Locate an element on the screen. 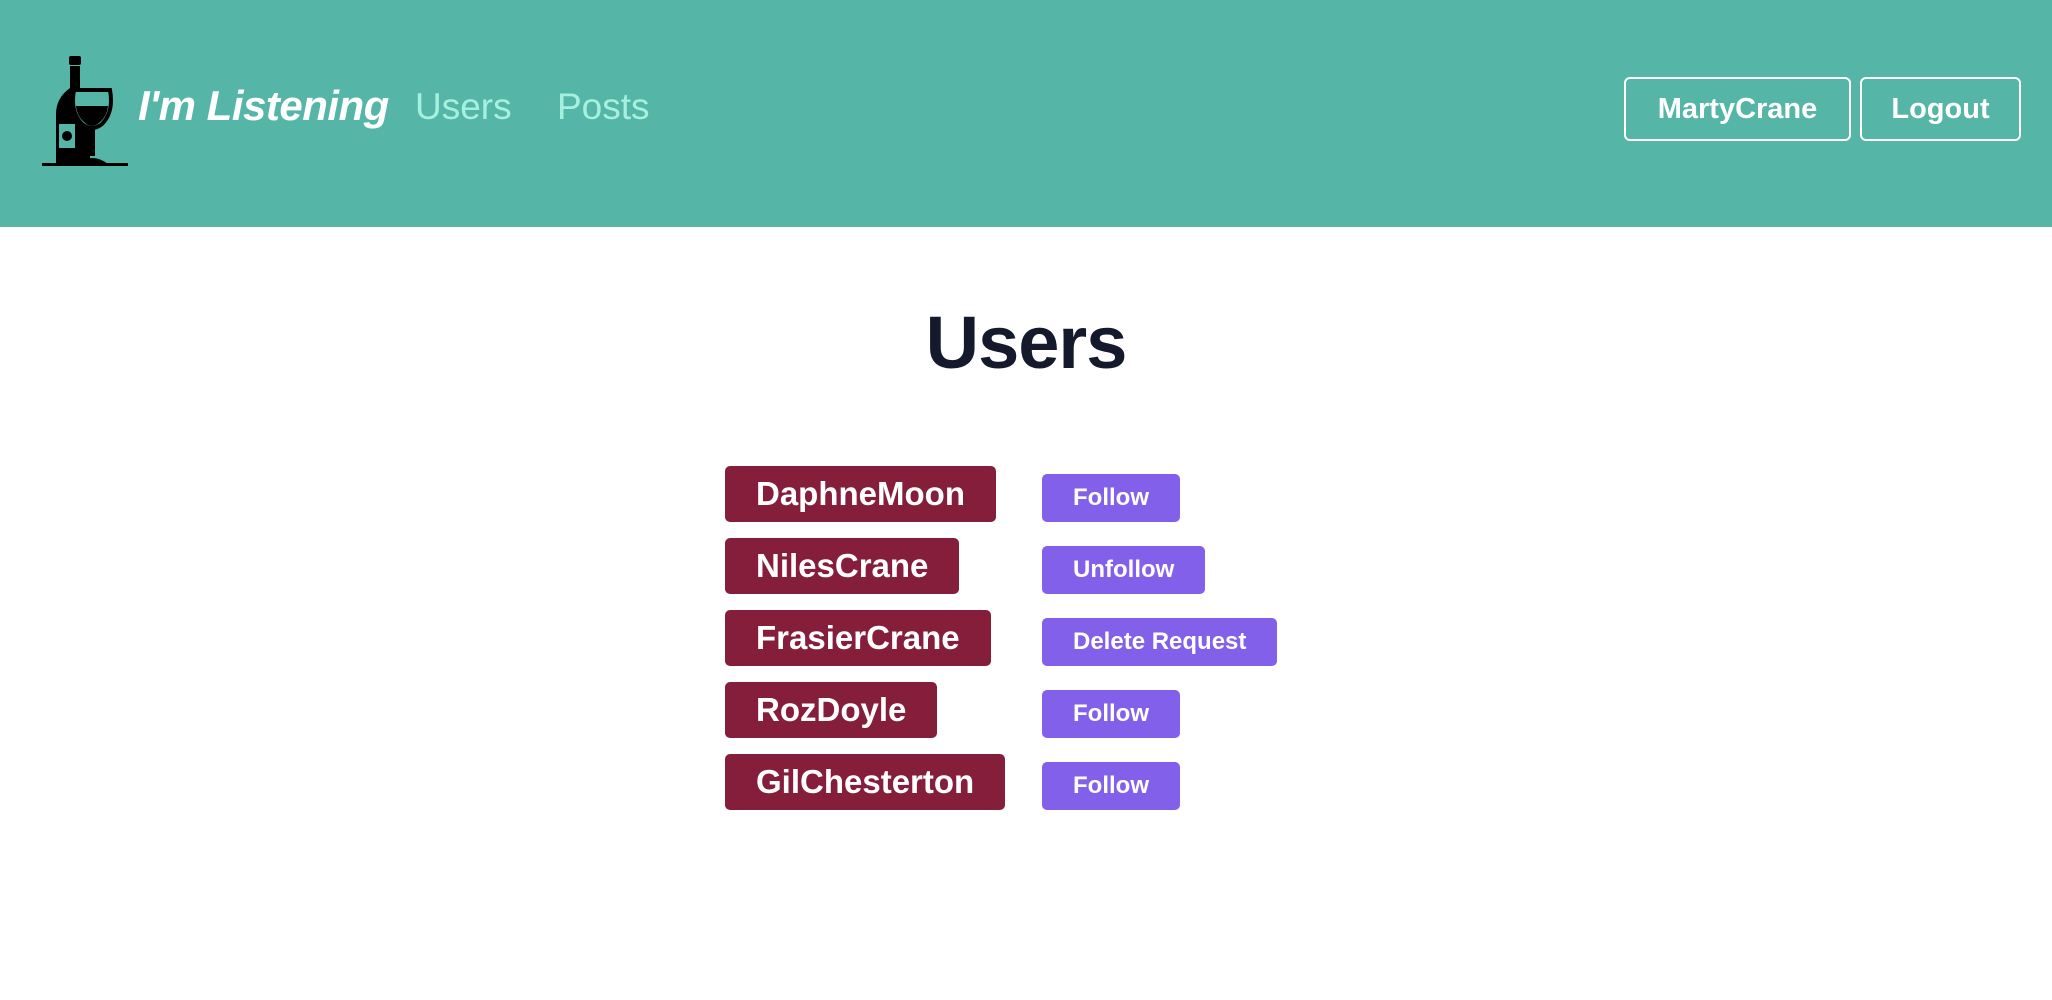 This screenshot has width=2052, height=1000. brand-title: I'm Listening is located at coordinates (263, 106).